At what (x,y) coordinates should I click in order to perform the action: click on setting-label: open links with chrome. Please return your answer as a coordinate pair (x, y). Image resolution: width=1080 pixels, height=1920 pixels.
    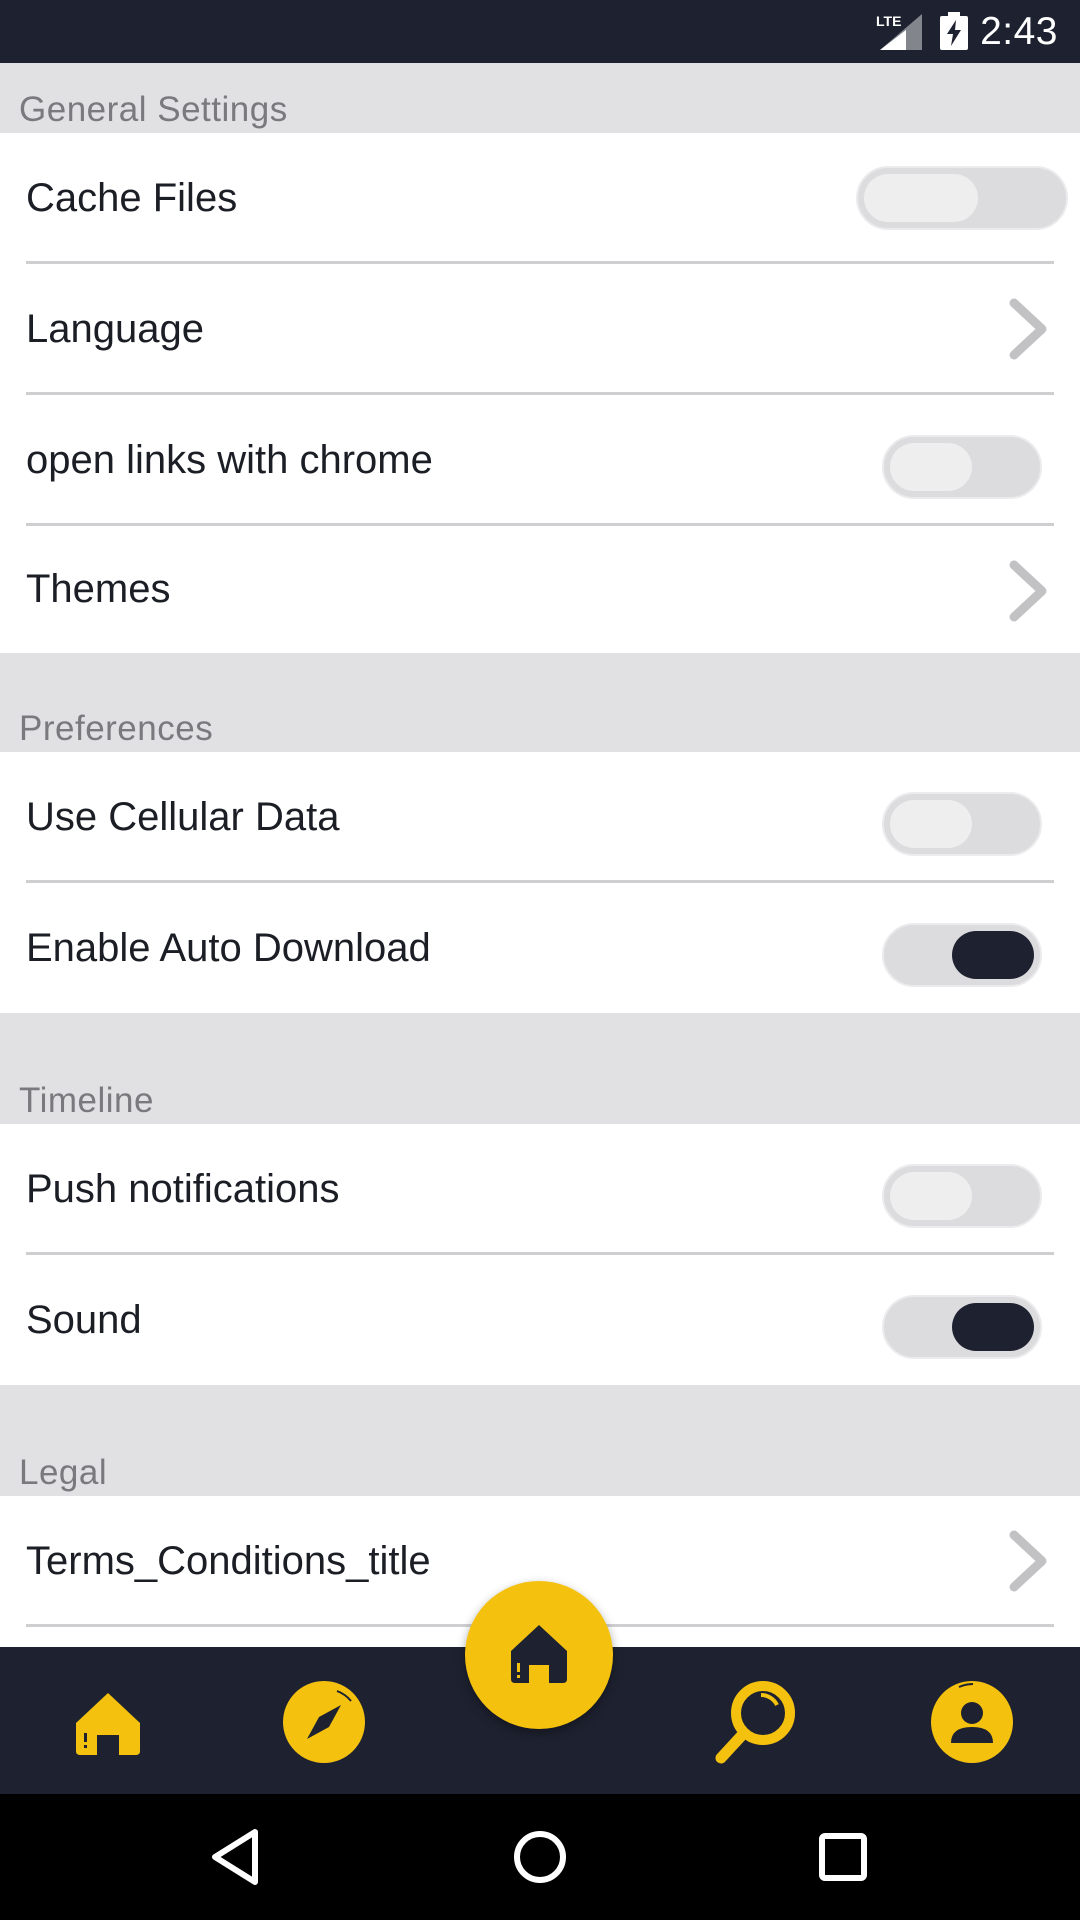
    Looking at the image, I should click on (229, 460).